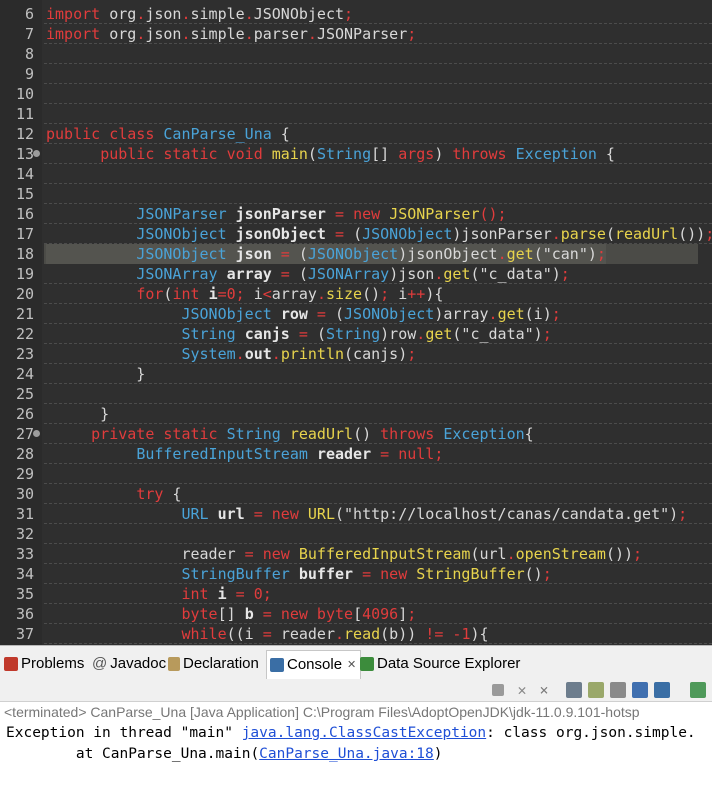  I want to click on code-text: System.out.println(canjs);, so click(231, 354).